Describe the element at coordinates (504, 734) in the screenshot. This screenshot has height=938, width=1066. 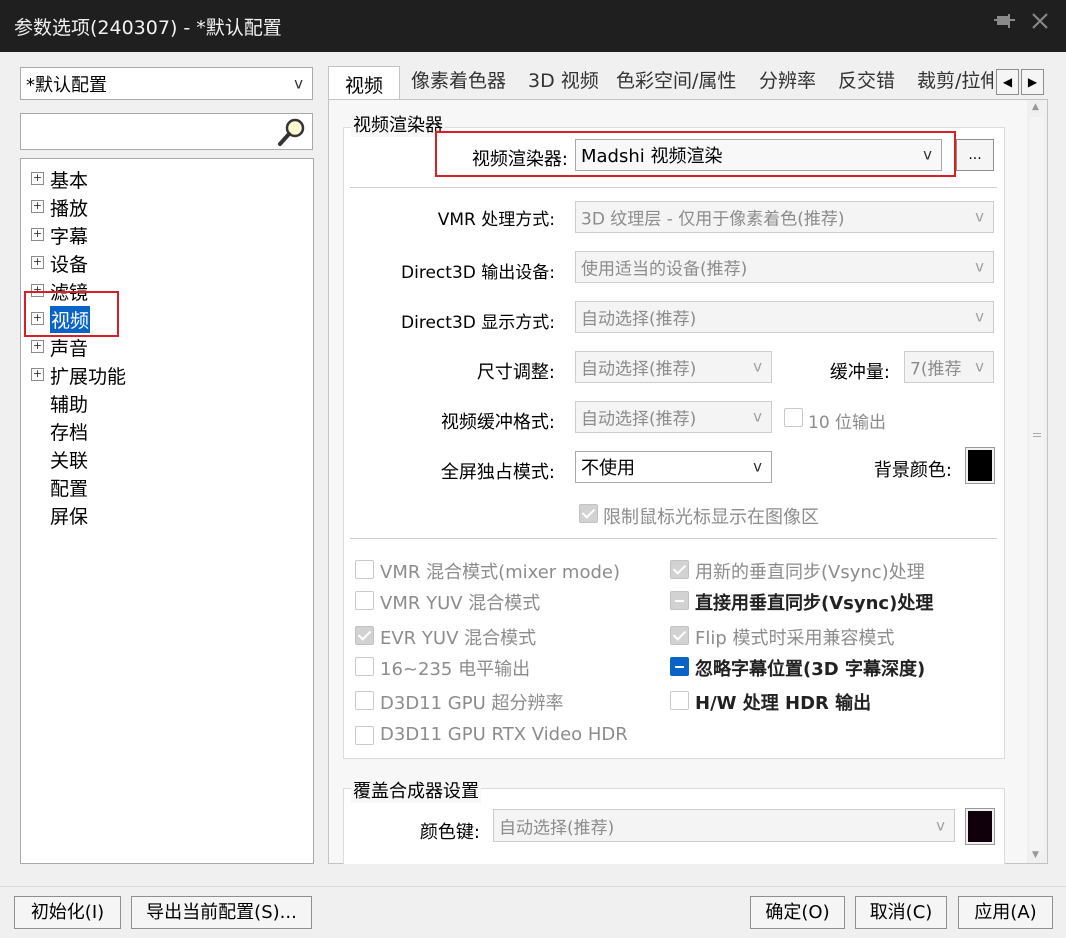
I see `option-label: D3D11 GPU RTX Video HDR` at that location.